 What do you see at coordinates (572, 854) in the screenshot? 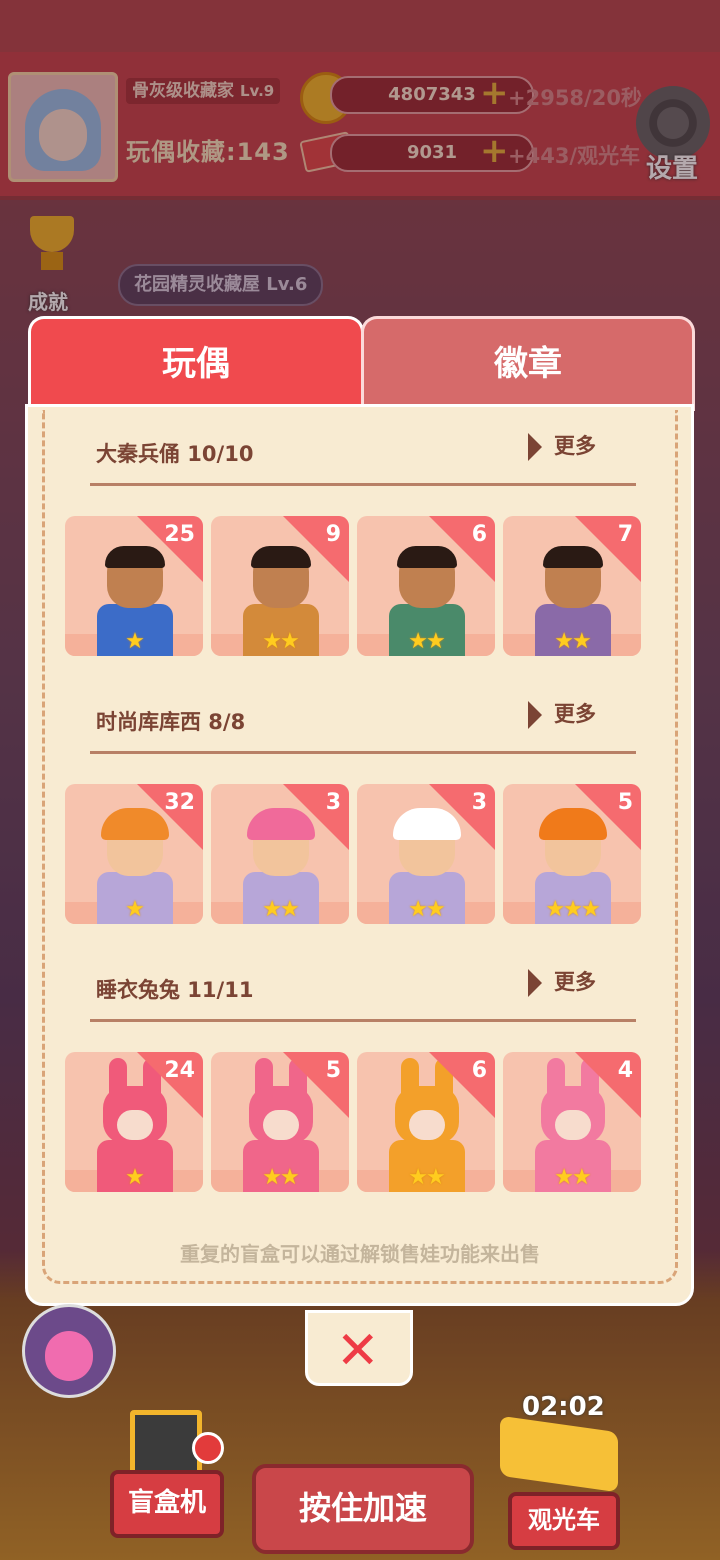
I see `doll-card: 5 ★★★` at bounding box center [572, 854].